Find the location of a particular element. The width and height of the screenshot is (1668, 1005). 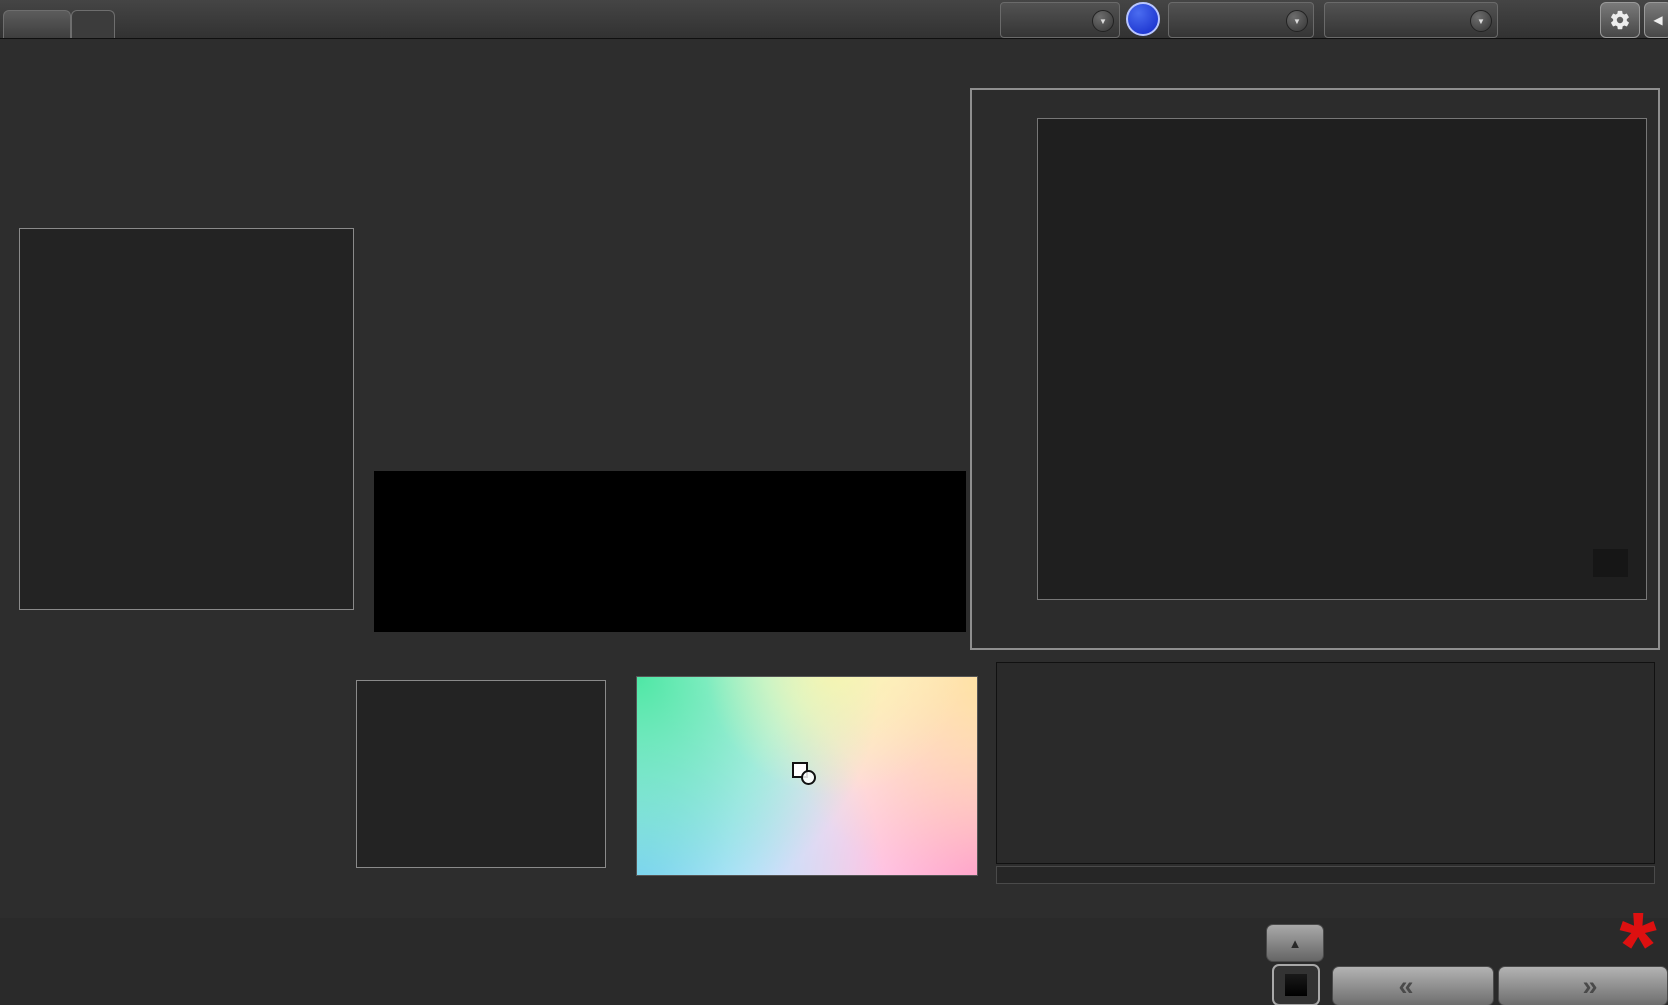

meter-dropdown: ▼ is located at coordinates (1060, 20).